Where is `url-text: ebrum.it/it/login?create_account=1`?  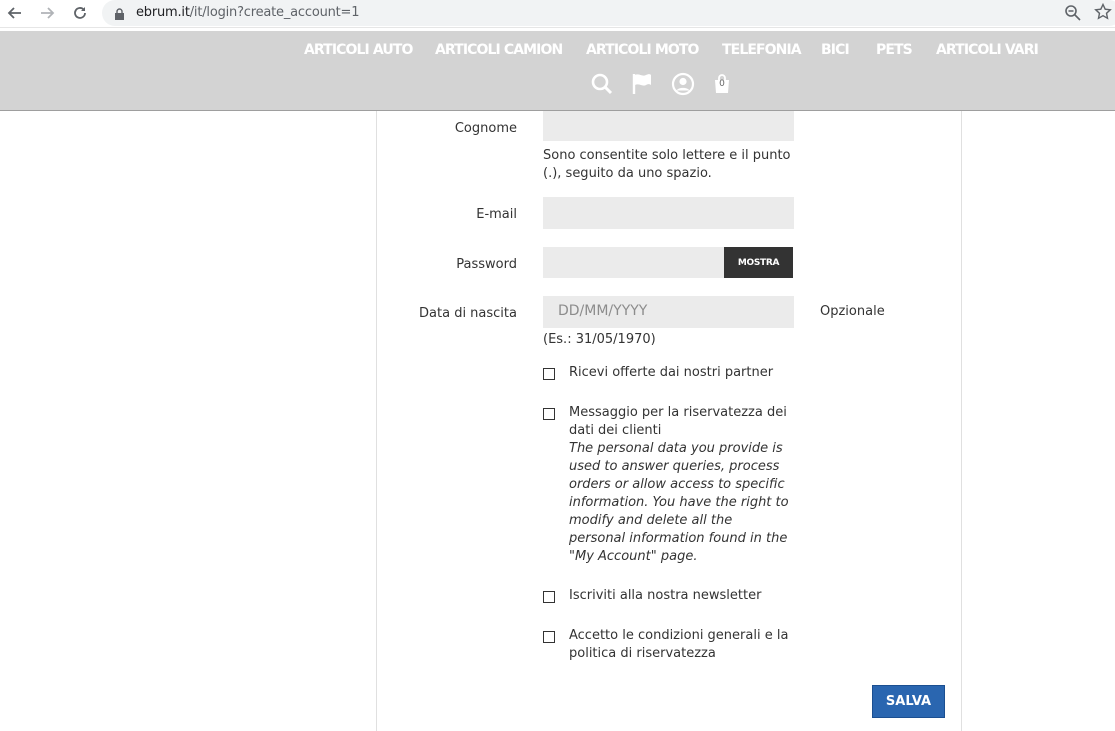 url-text: ebrum.it/it/login?create_account=1 is located at coordinates (248, 12).